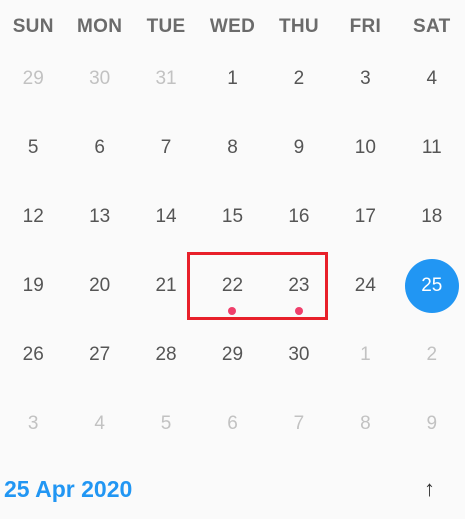 This screenshot has height=519, width=465. I want to click on day-number: 24, so click(365, 285).